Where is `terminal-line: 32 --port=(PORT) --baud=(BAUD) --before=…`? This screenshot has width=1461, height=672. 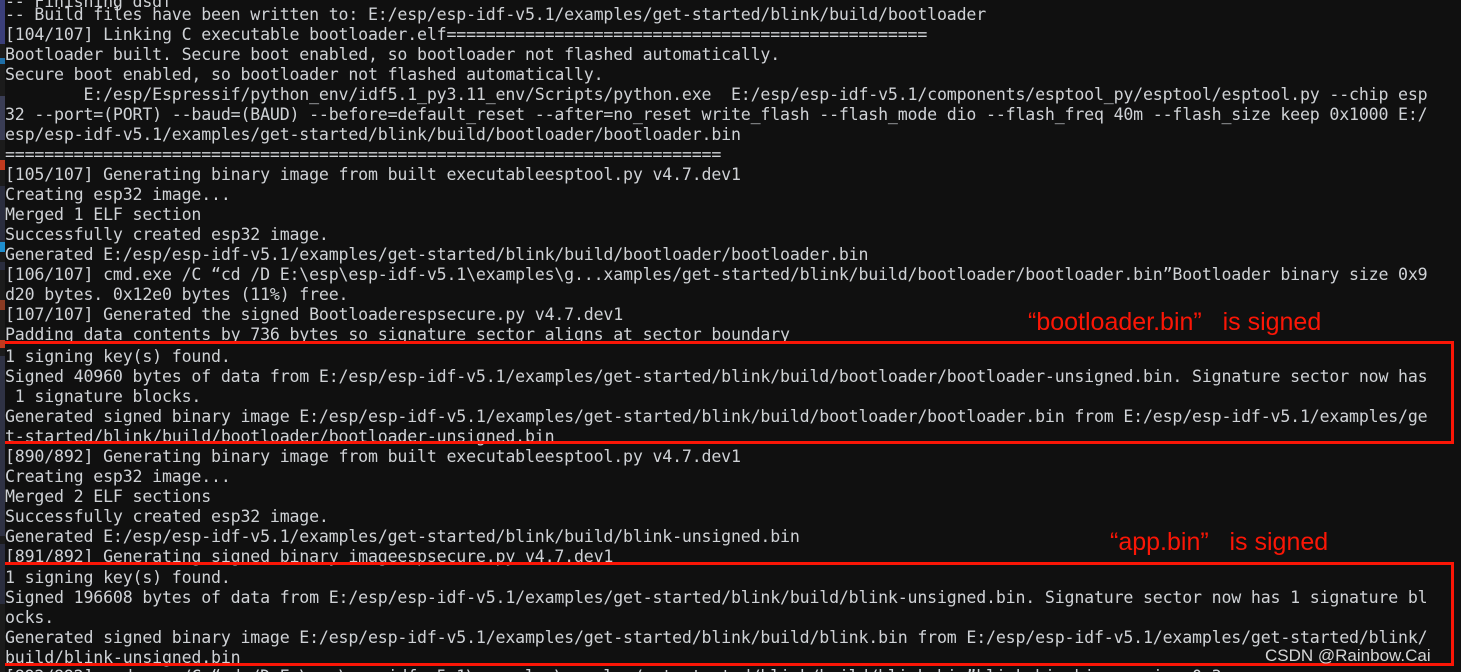 terminal-line: 32 --port=(PORT) --baud=(BAUD) --before=… is located at coordinates (716, 114).